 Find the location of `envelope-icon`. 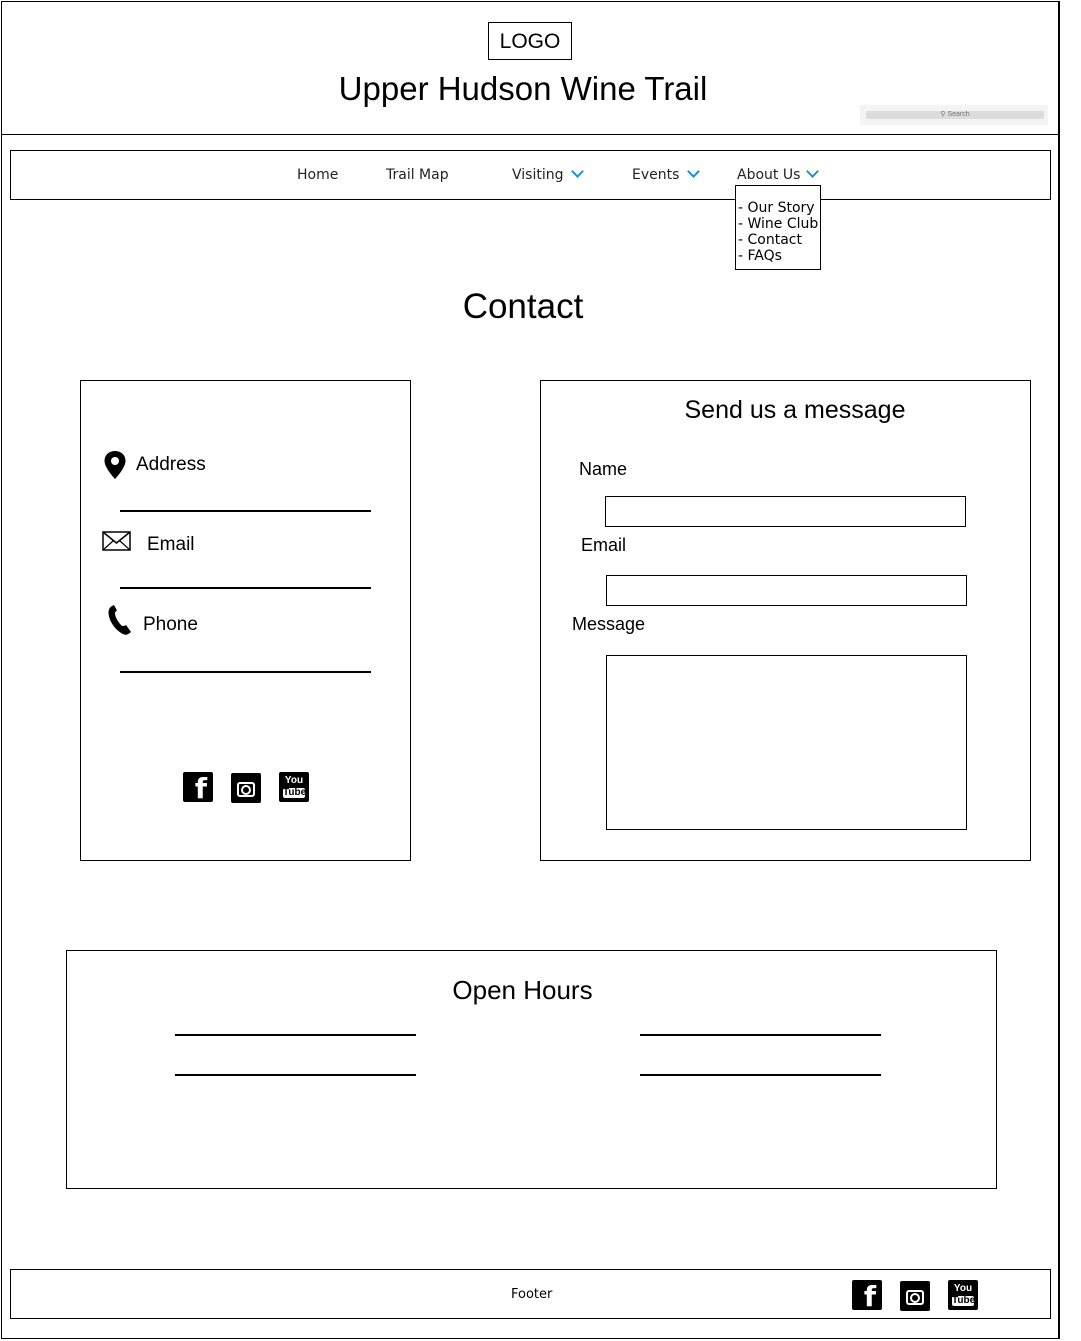

envelope-icon is located at coordinates (116, 541).